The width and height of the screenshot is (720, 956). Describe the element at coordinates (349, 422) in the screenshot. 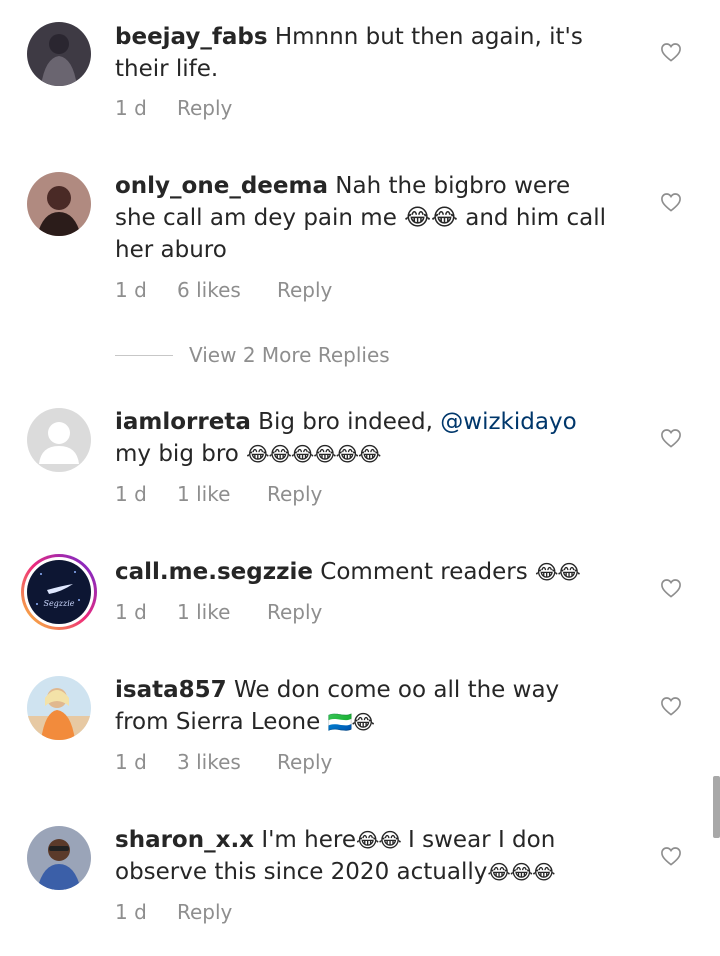

I see `comment-body: Big bro indeed,` at that location.